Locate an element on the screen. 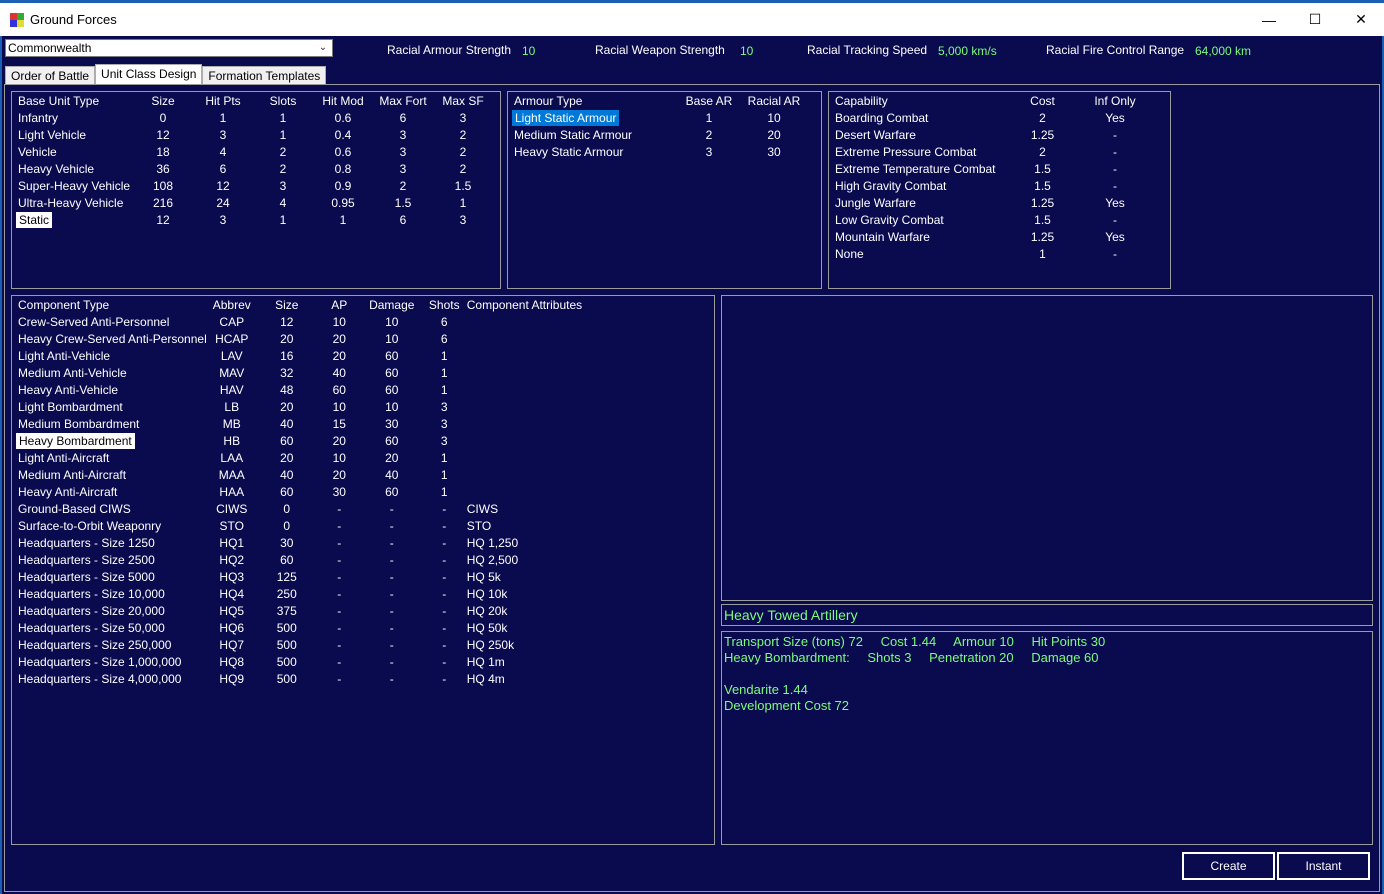 This screenshot has width=1384, height=894. table-row: Super-Heavy Vehicle 108 12 3 0.9 2 1.5 is located at coordinates (258, 186).